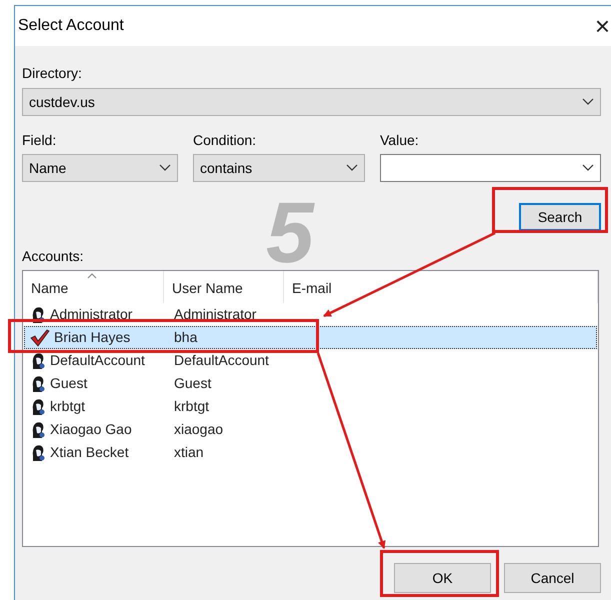 The height and width of the screenshot is (600, 611). Describe the element at coordinates (310, 429) in the screenshot. I see `account-row: Xiaogao Gao xiaogao` at that location.